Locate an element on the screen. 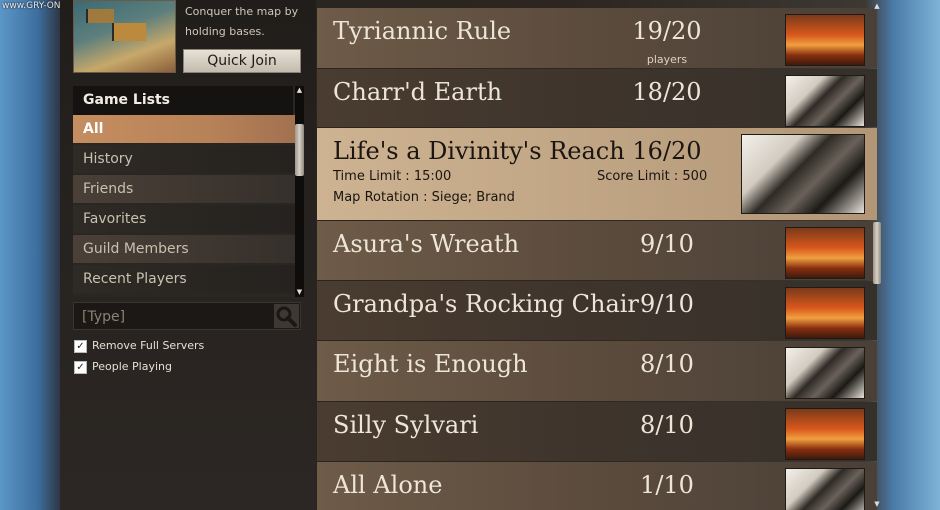 This screenshot has height=510, width=940. server-row: Silly Sylvari 8/10 is located at coordinates (597, 431).